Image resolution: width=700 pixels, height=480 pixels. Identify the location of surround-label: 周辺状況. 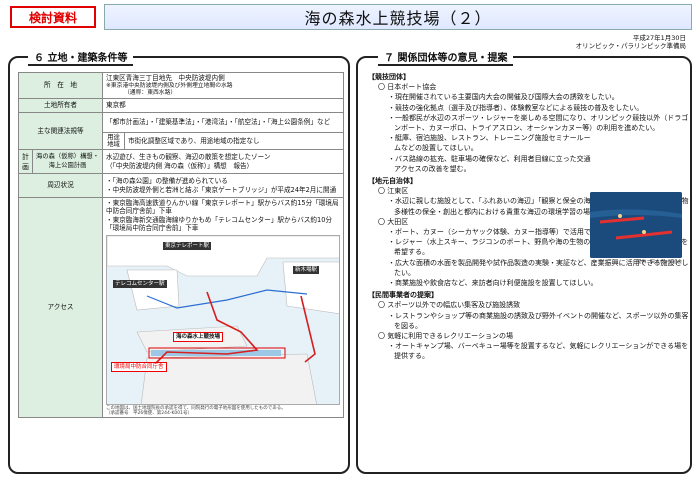
(60, 185).